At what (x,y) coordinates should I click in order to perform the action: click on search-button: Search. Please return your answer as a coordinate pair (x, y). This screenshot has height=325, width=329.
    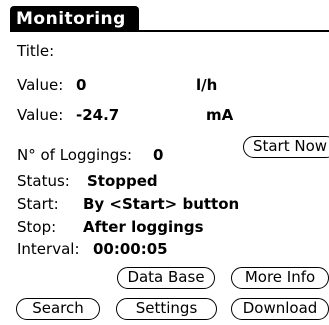
    Looking at the image, I should click on (58, 309).